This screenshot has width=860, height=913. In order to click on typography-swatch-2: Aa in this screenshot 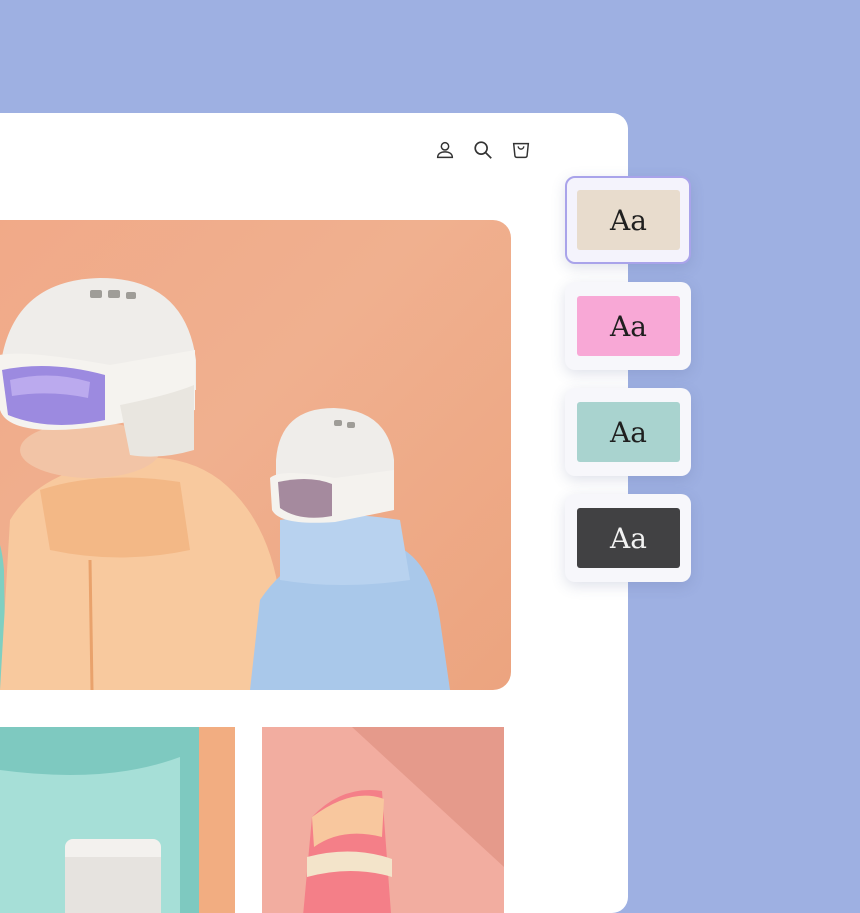, I will do `click(628, 326)`.